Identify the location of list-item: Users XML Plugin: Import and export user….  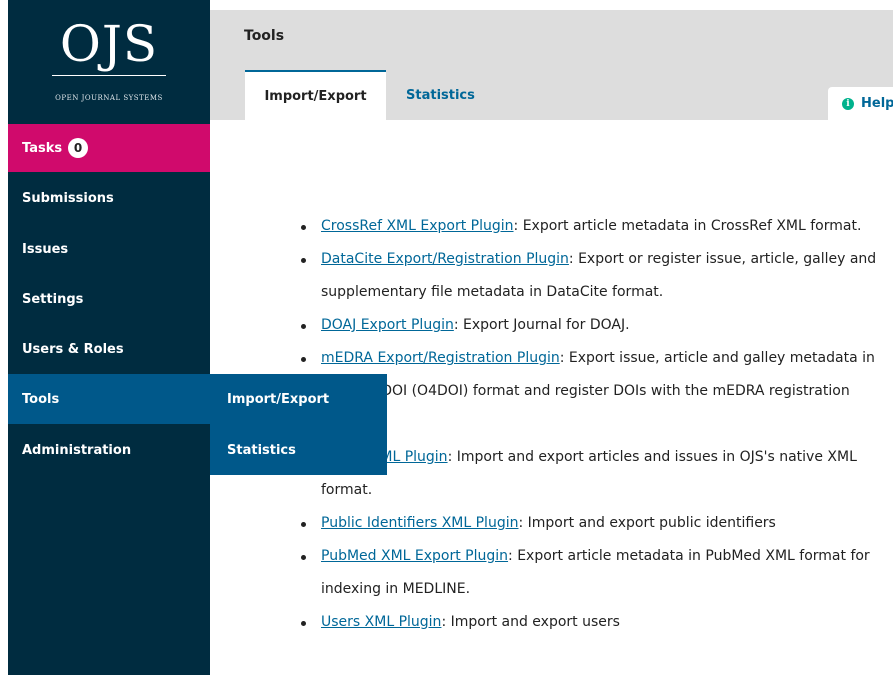
(590, 622).